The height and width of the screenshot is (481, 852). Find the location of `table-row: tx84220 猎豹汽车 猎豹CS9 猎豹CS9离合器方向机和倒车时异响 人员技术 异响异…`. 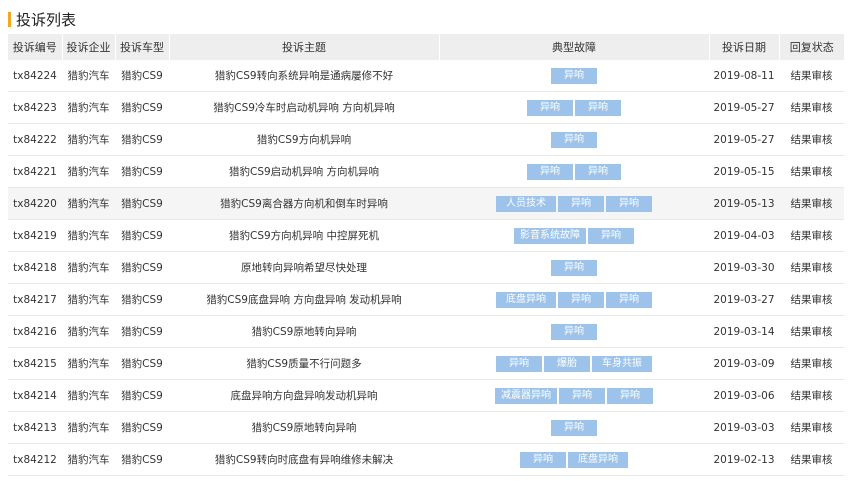

table-row: tx84220 猎豹汽车 猎豹CS9 猎豹CS9离合器方向机和倒车时异响 人员技术 异响异… is located at coordinates (426, 203).